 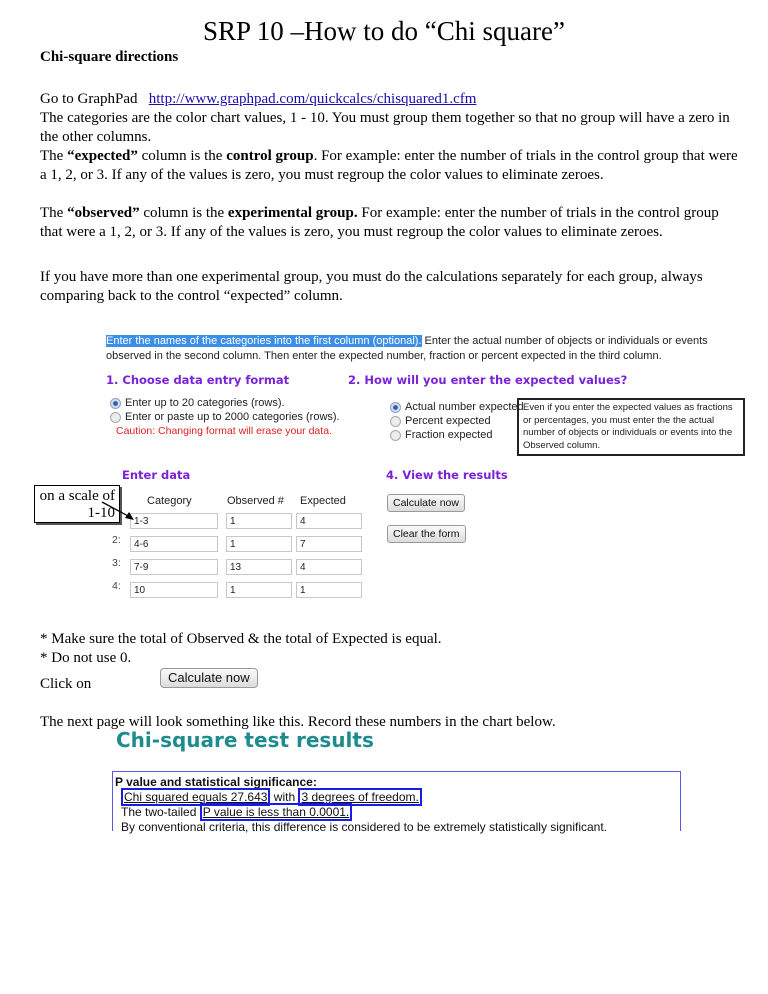 What do you see at coordinates (329, 590) in the screenshot?
I see `expected-input: 1` at bounding box center [329, 590].